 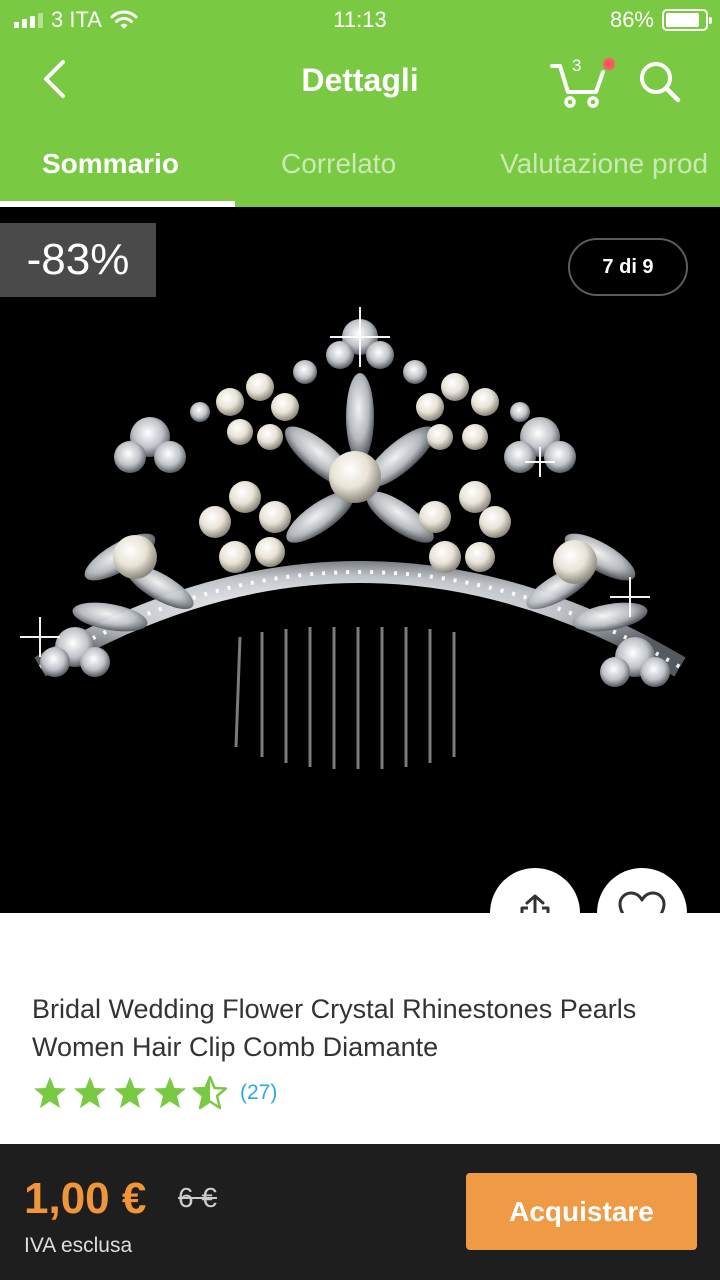 I want to click on tab-sommario: Sommario, so click(x=110, y=164).